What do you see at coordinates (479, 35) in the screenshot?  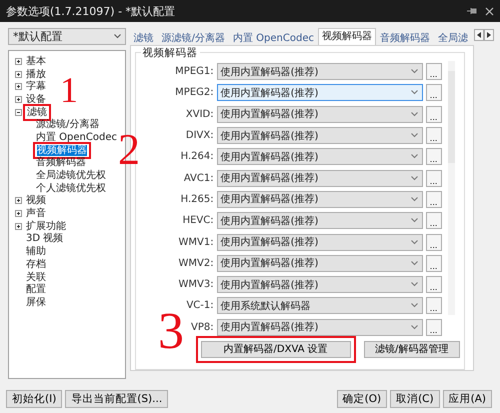 I see `left-arrow-icon` at bounding box center [479, 35].